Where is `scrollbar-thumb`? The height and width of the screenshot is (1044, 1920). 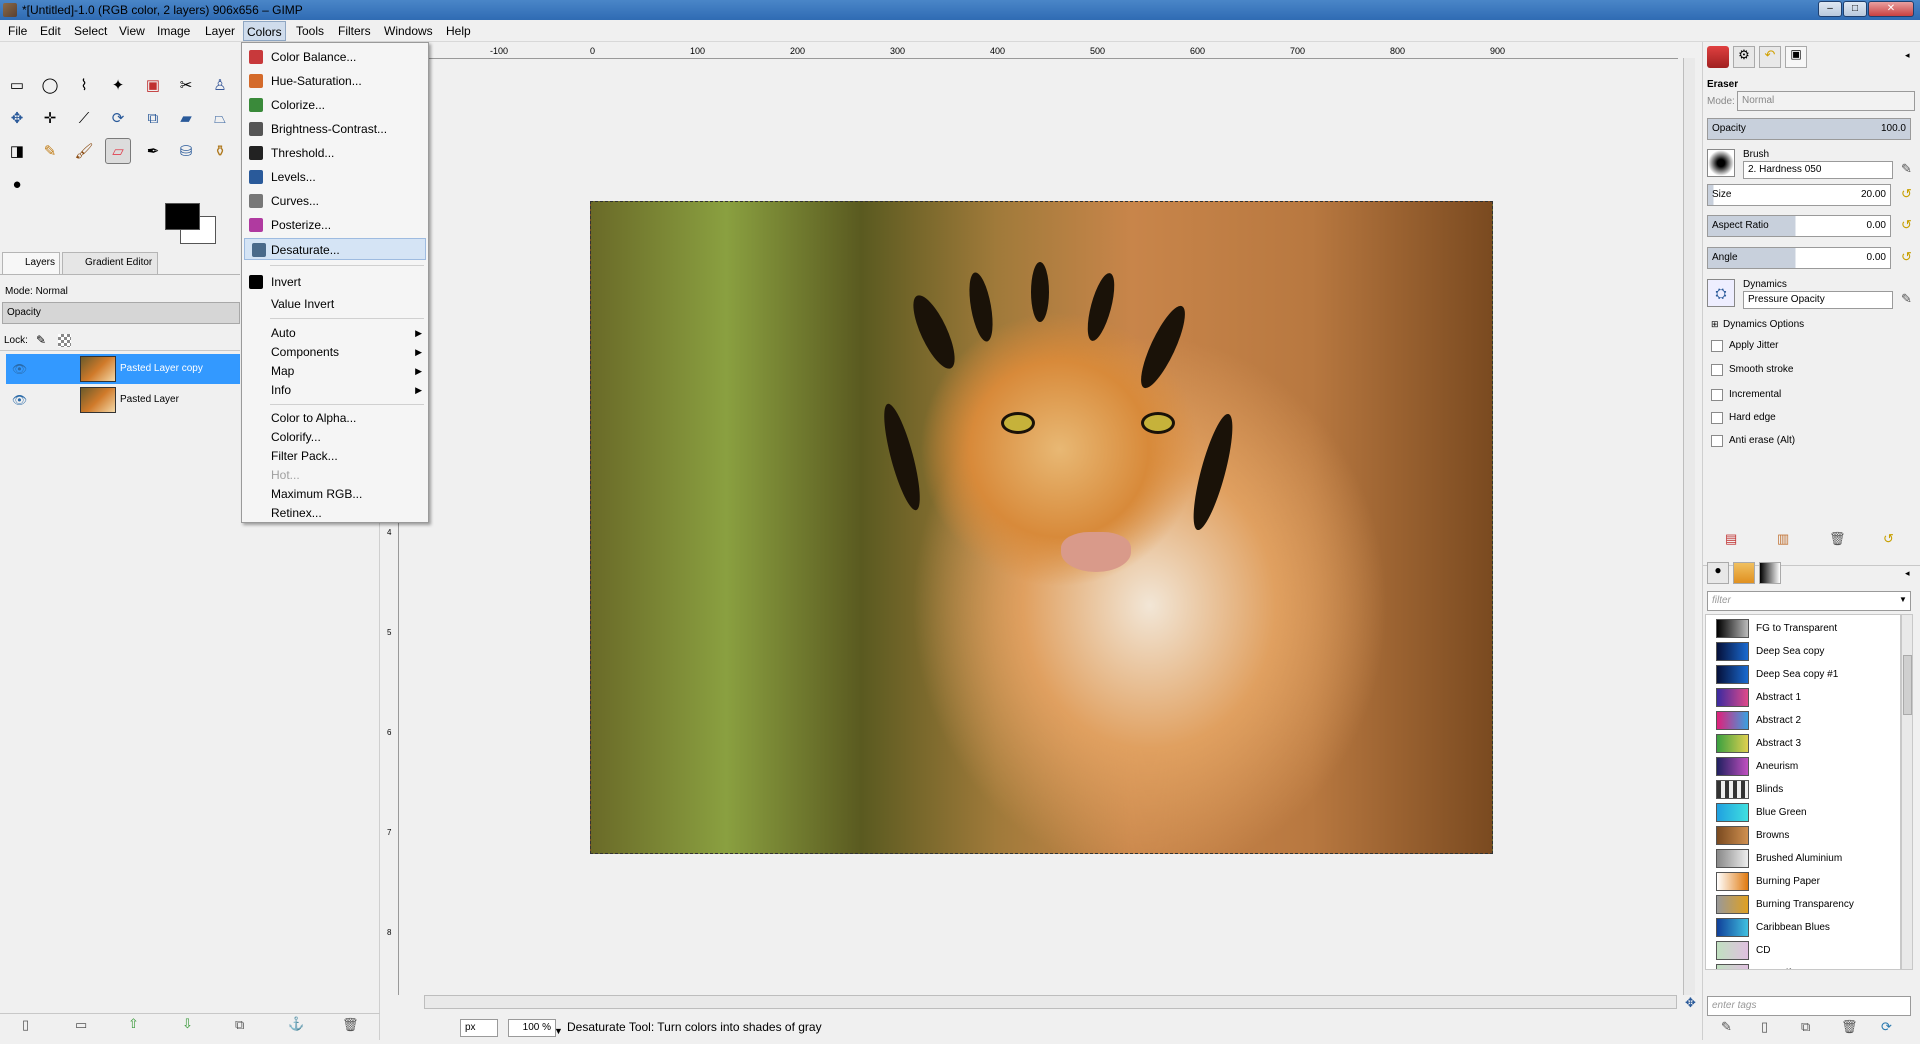 scrollbar-thumb is located at coordinates (1907, 685).